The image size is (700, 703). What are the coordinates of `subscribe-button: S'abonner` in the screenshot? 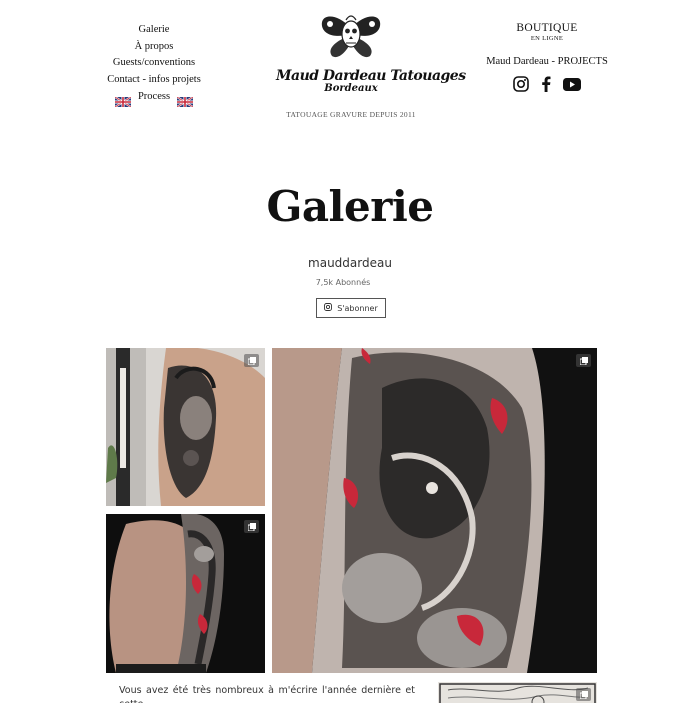 It's located at (351, 308).